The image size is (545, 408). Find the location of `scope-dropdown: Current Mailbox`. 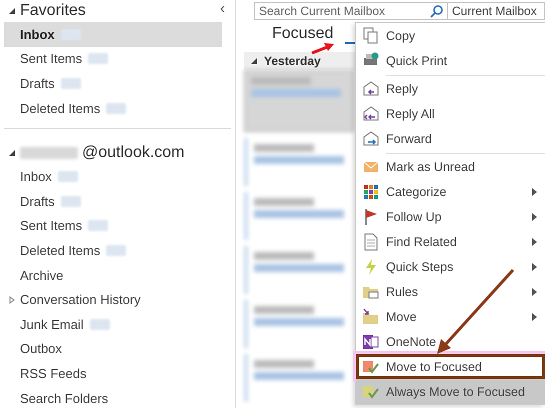

scope-dropdown: Current Mailbox is located at coordinates (492, 11).